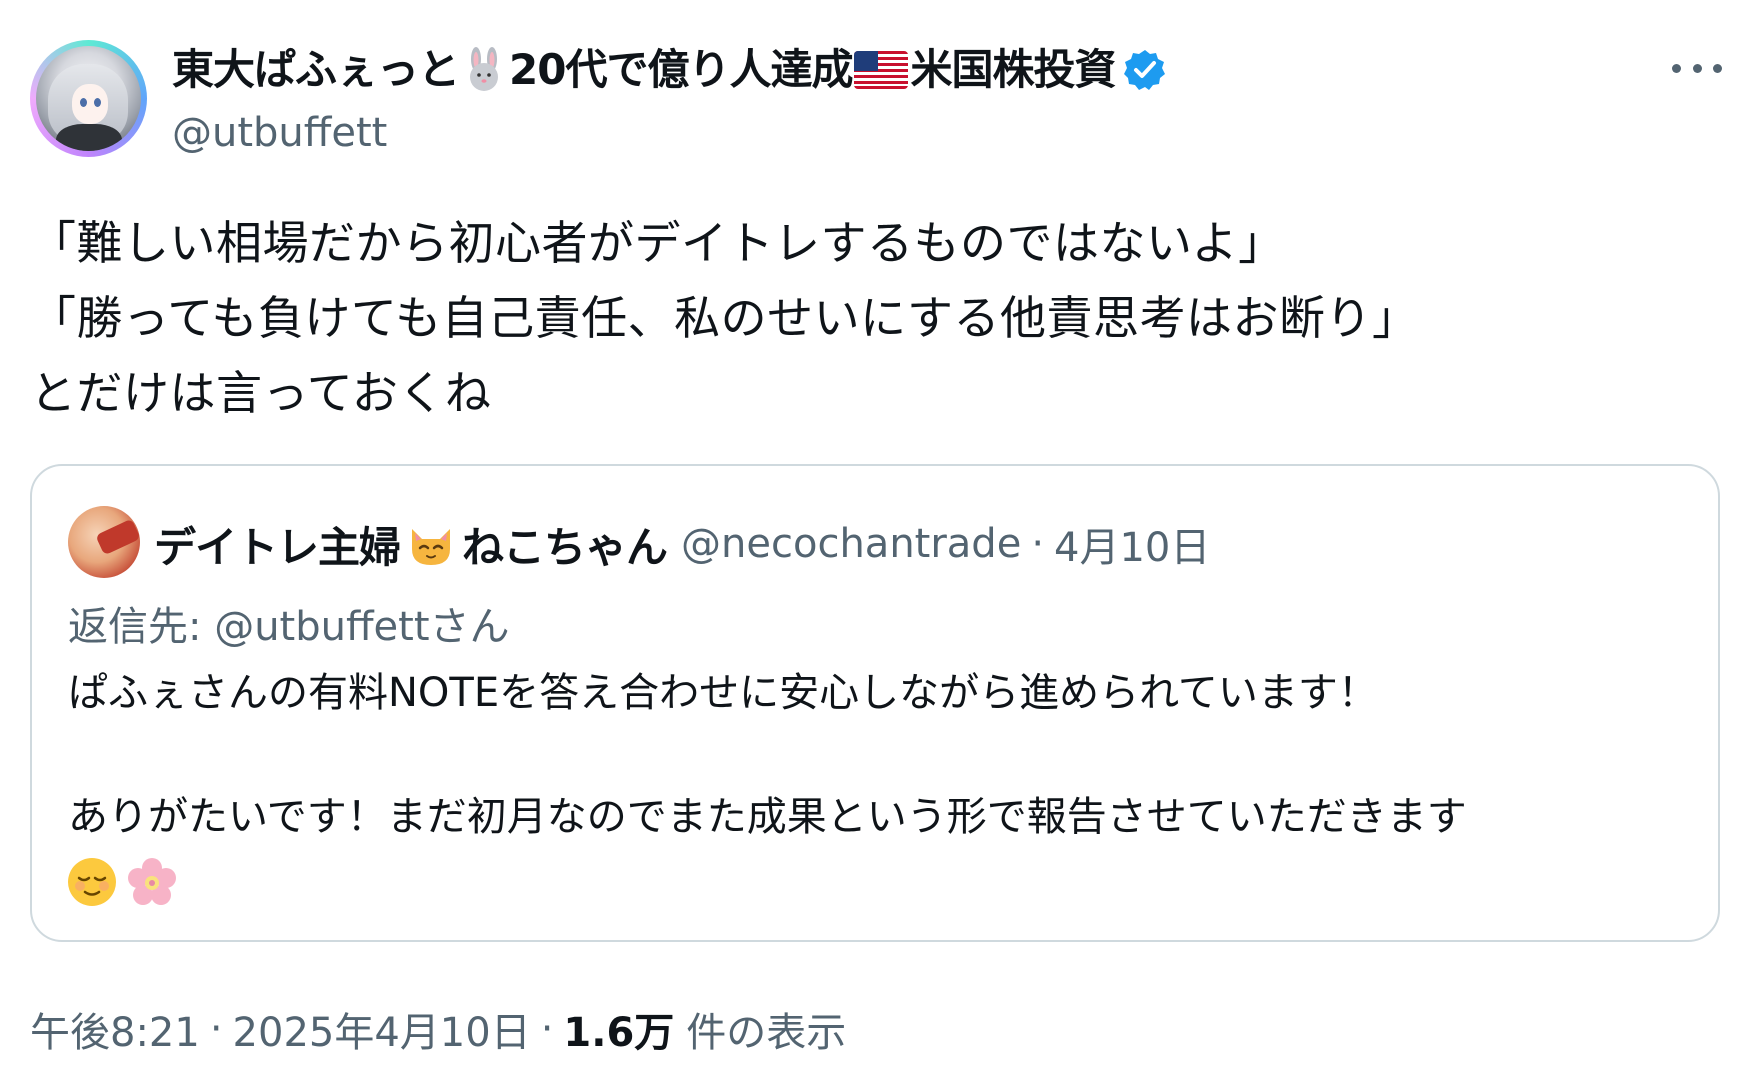 Image resolution: width=1753 pixels, height=1081 pixels. Describe the element at coordinates (657, 243) in the screenshot. I see `tweet-line: 「難しい相場だから初心者がデイトレするものではないよ」` at that location.